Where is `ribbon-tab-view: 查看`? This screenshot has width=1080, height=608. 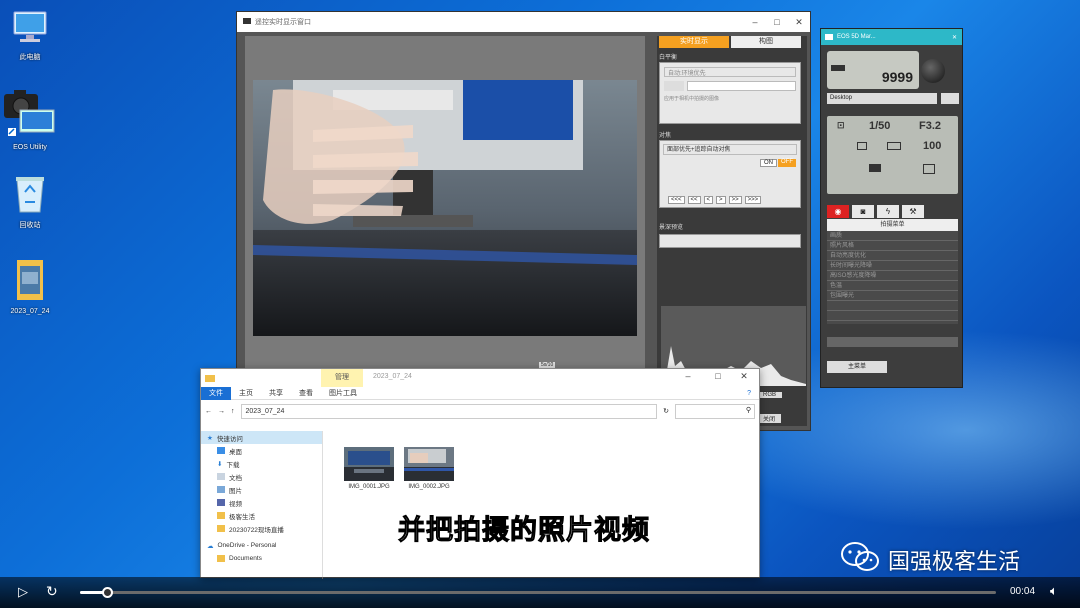 ribbon-tab-view: 查看 is located at coordinates (306, 393).